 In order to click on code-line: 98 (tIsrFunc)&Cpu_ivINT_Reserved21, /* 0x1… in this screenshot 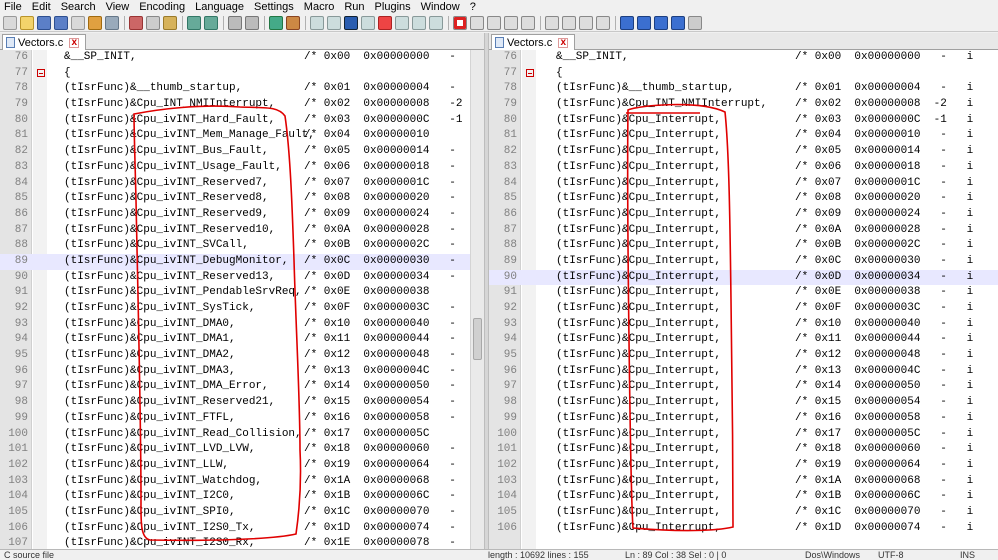, I will do `click(242, 403)`.